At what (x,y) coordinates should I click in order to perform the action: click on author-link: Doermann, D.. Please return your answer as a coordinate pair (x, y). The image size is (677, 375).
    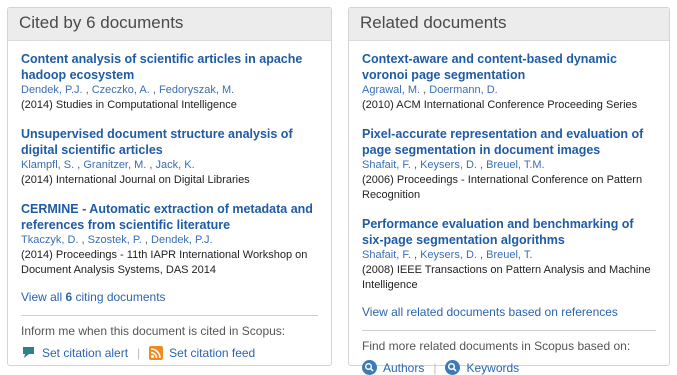
    Looking at the image, I should click on (463, 90).